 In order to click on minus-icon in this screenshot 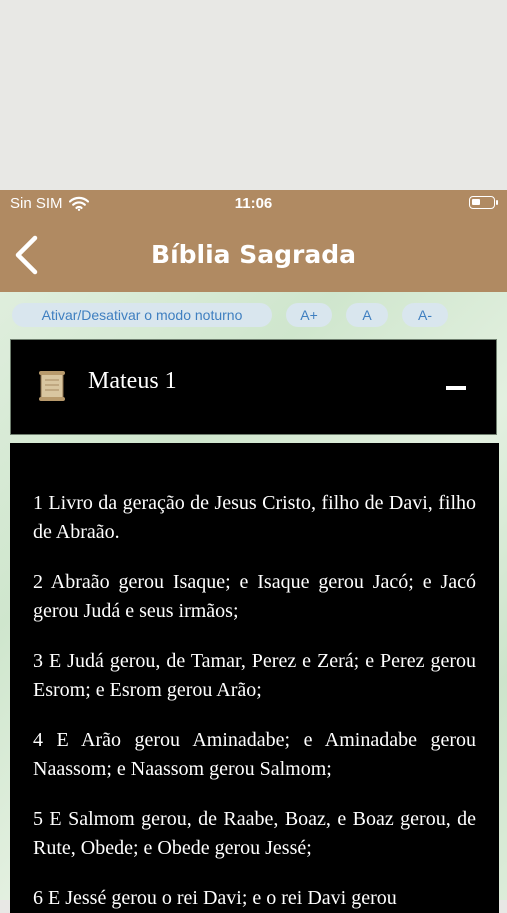, I will do `click(456, 388)`.